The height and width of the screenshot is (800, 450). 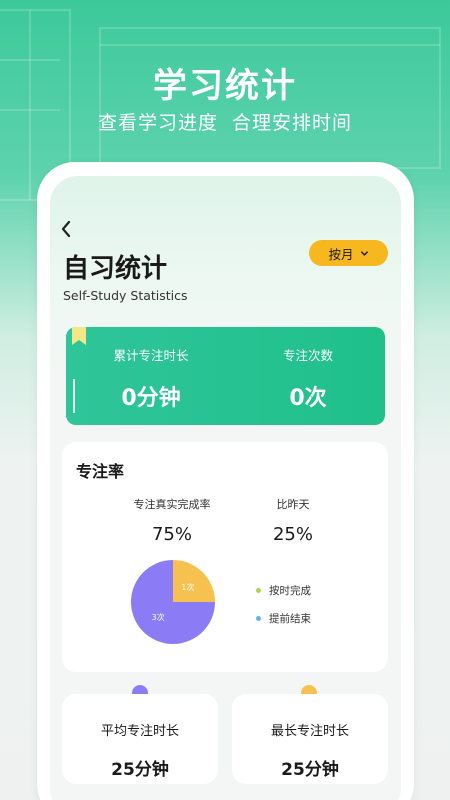 I want to click on chart-legend: 按时完成 提前结束, so click(x=283, y=611).